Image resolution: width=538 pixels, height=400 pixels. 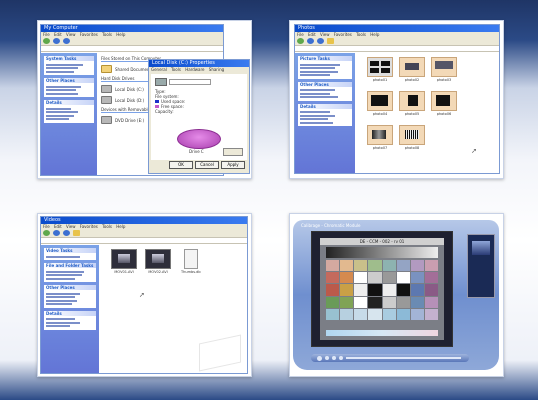 I want to click on window-title: Videos, so click(x=52, y=220).